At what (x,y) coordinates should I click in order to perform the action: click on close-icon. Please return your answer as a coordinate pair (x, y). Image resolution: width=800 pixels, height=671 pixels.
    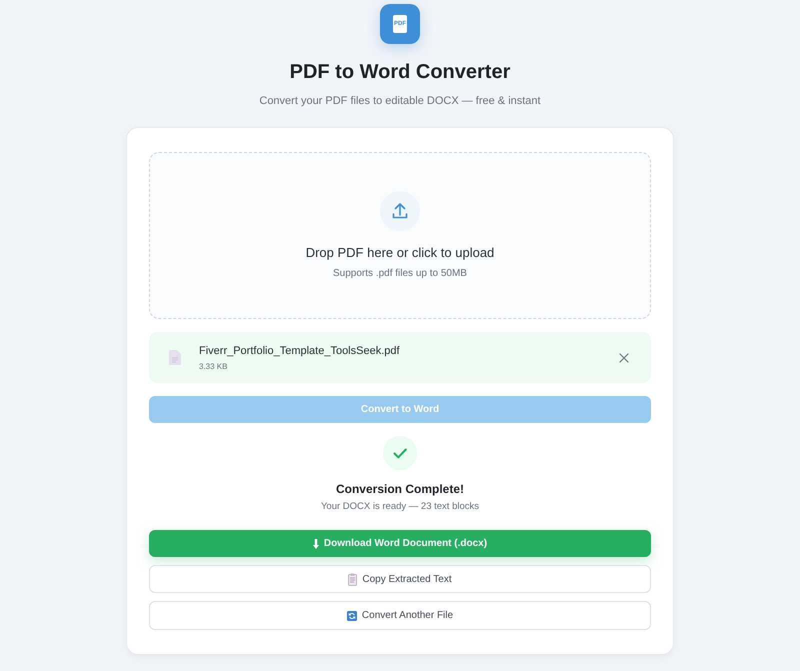
    Looking at the image, I should click on (624, 357).